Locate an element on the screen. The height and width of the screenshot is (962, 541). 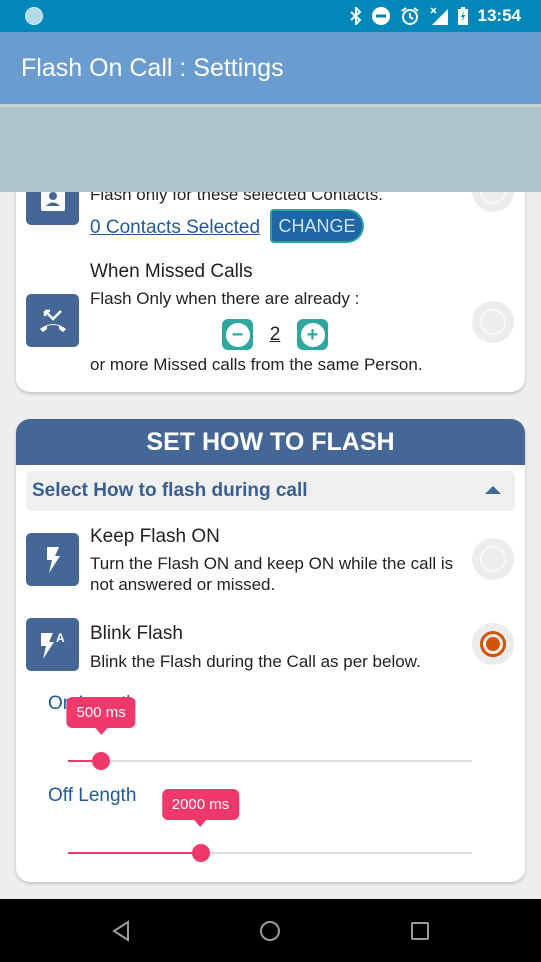
svg-text: A is located at coordinates (60, 638).